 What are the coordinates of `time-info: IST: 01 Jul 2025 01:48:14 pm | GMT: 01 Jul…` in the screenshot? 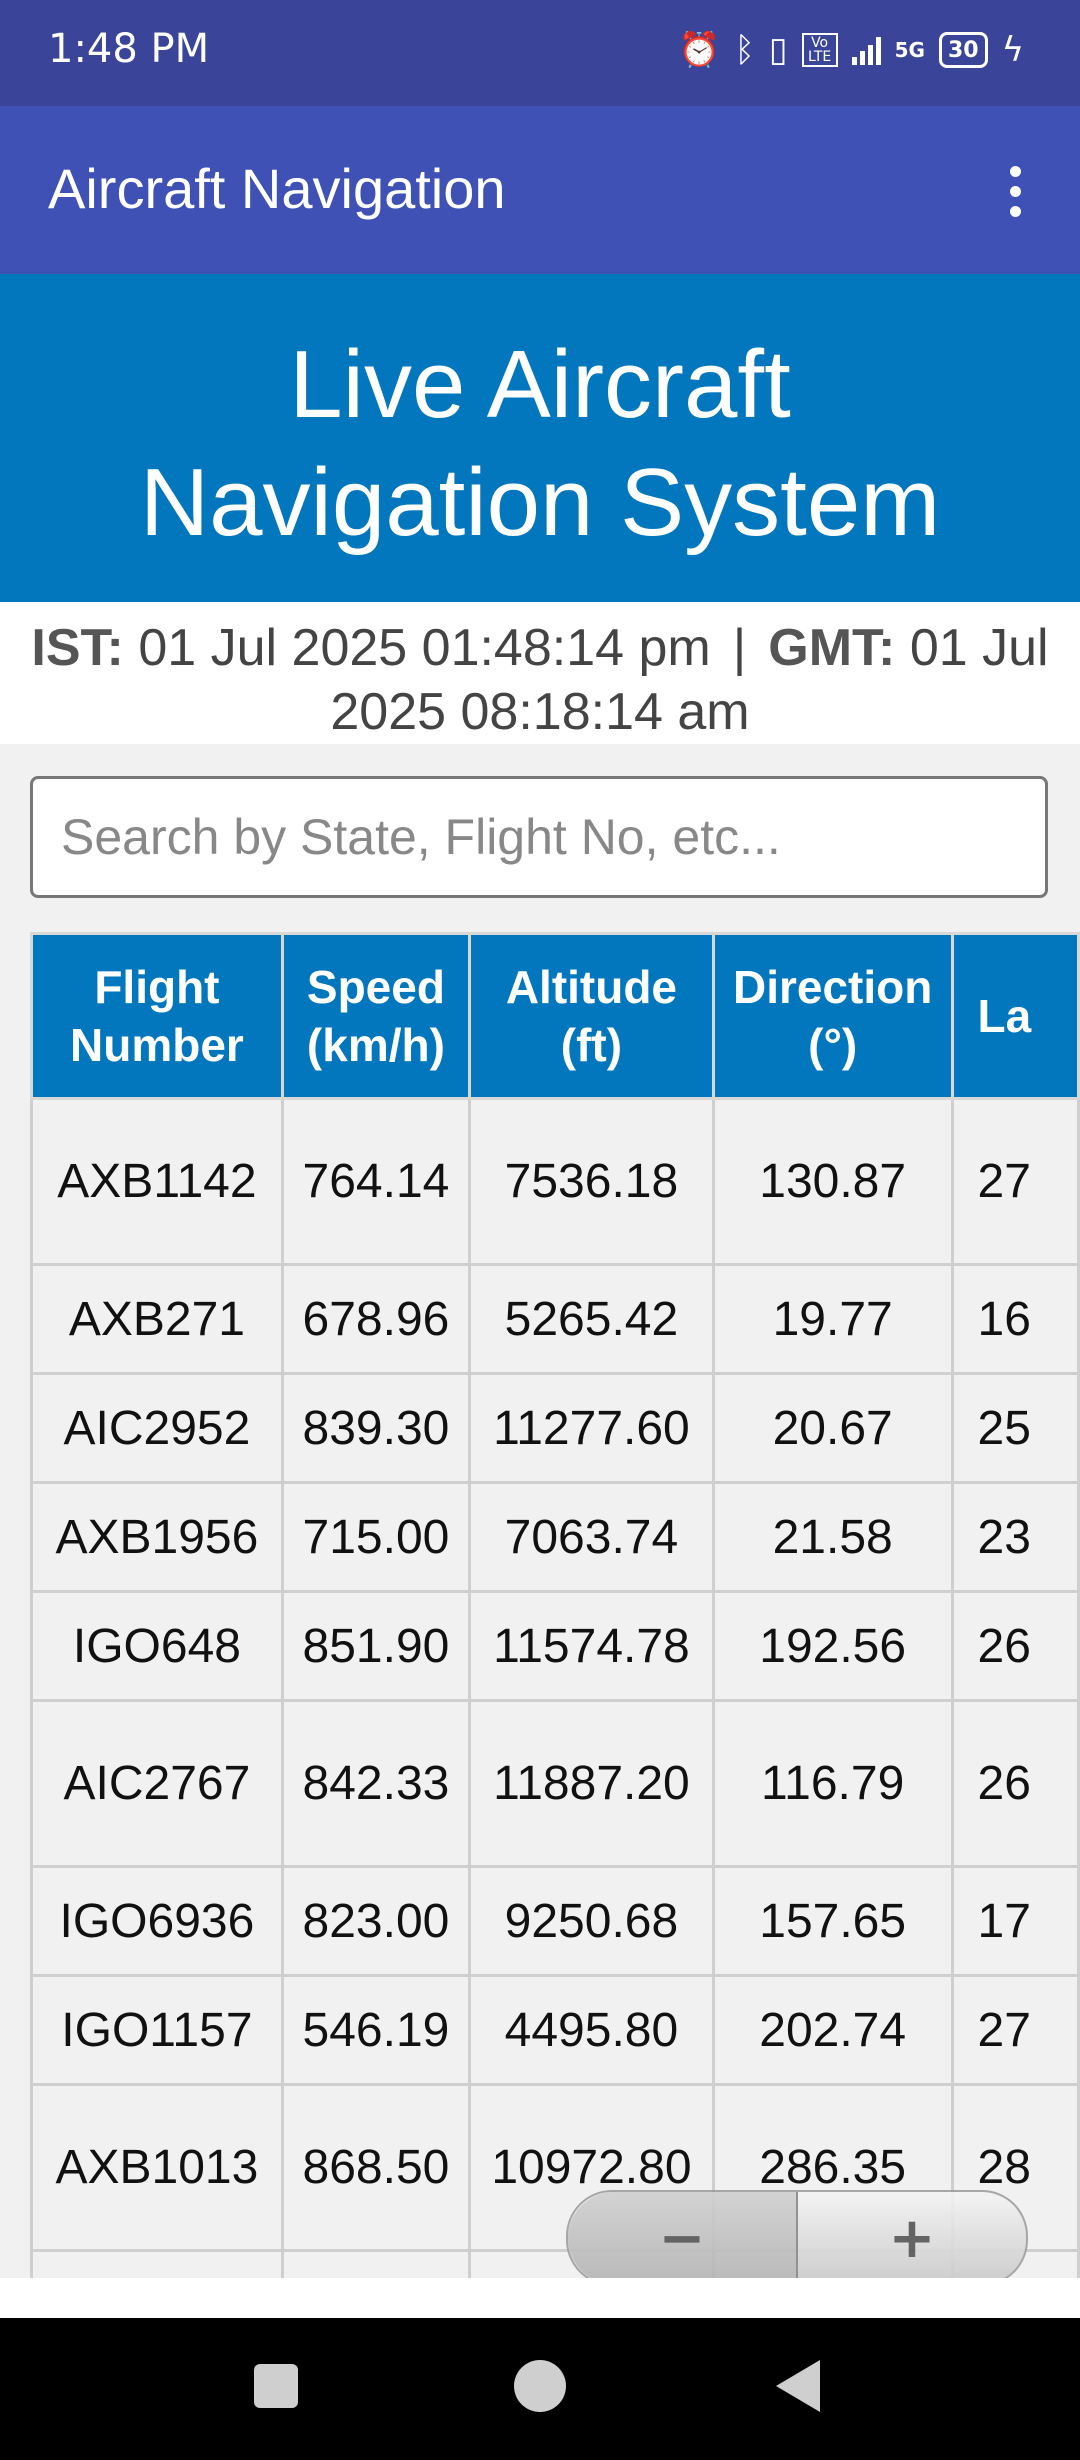 It's located at (540, 673).